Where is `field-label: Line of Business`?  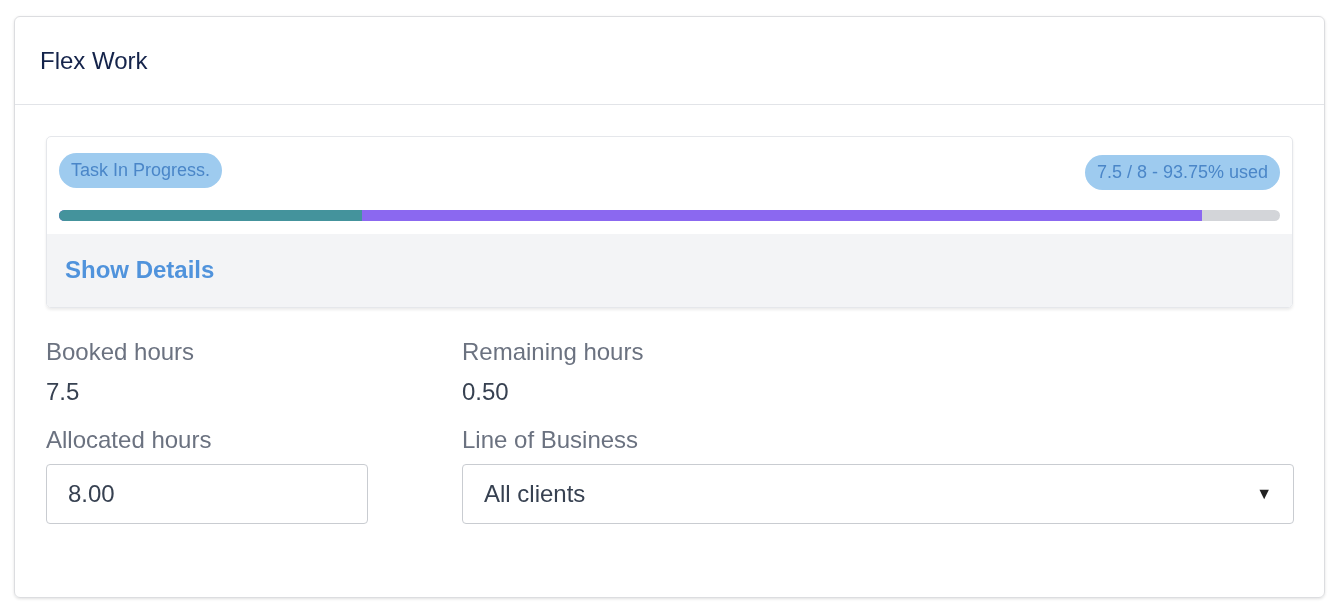 field-label: Line of Business is located at coordinates (551, 440).